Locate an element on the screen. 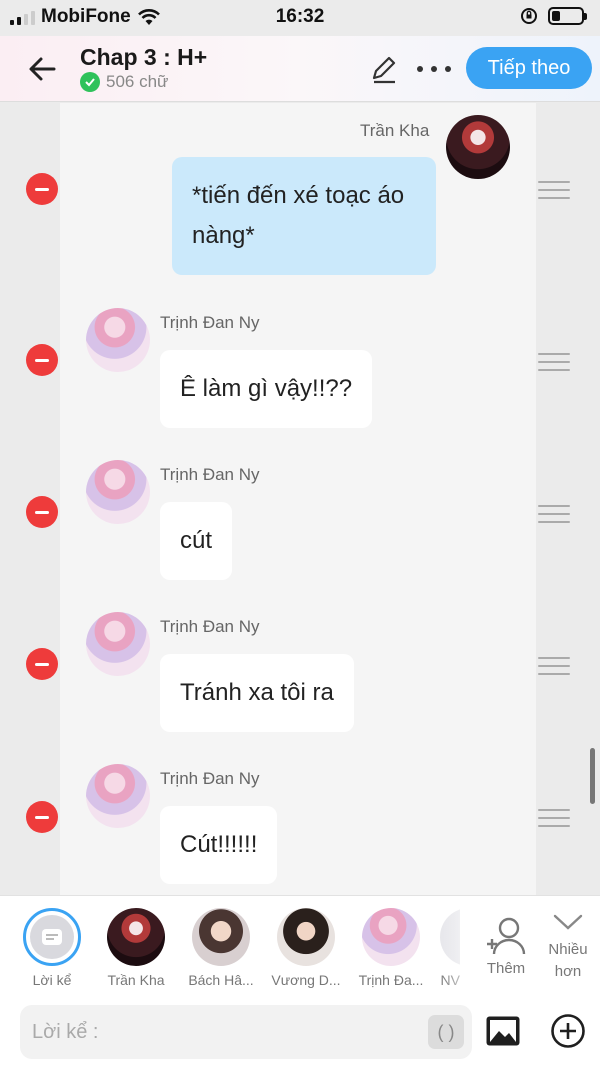 Image resolution: width=600 pixels, height=1068 pixels. word-count-row: 506 chữ is located at coordinates (124, 82).